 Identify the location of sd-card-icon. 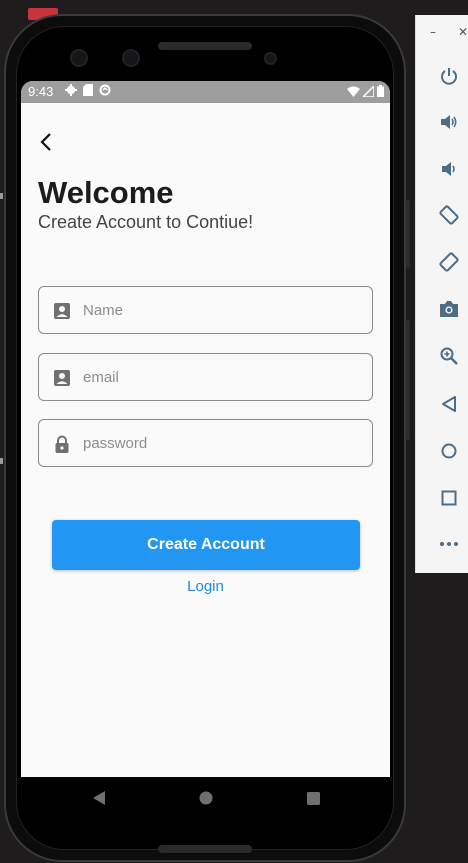
(88, 90).